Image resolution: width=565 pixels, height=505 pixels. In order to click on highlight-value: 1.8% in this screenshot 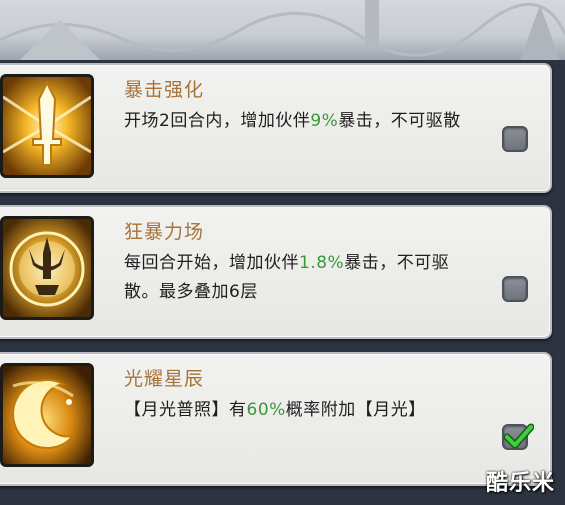, I will do `click(322, 263)`.